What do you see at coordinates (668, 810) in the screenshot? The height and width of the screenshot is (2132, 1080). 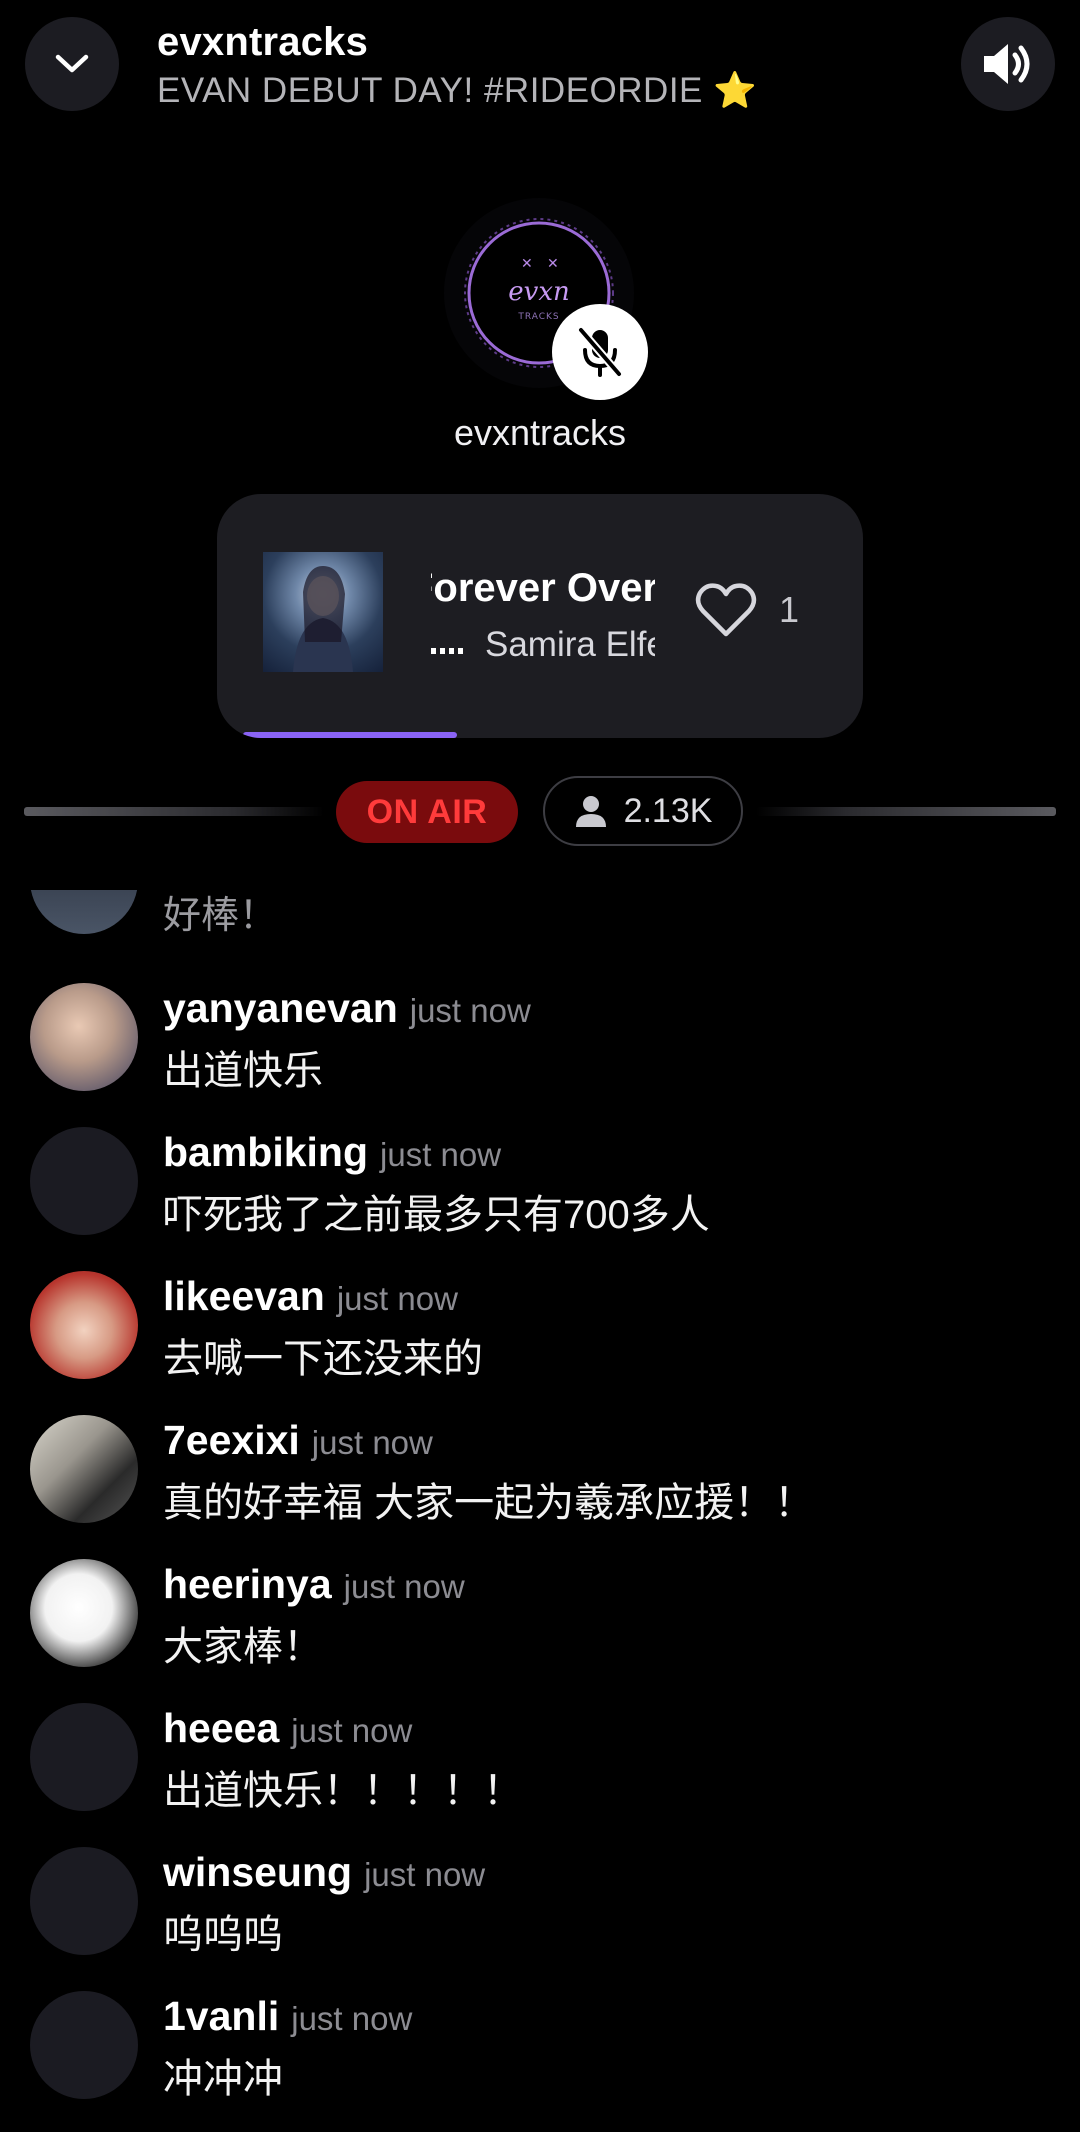 I see `listener-count: 2.13K` at bounding box center [668, 810].